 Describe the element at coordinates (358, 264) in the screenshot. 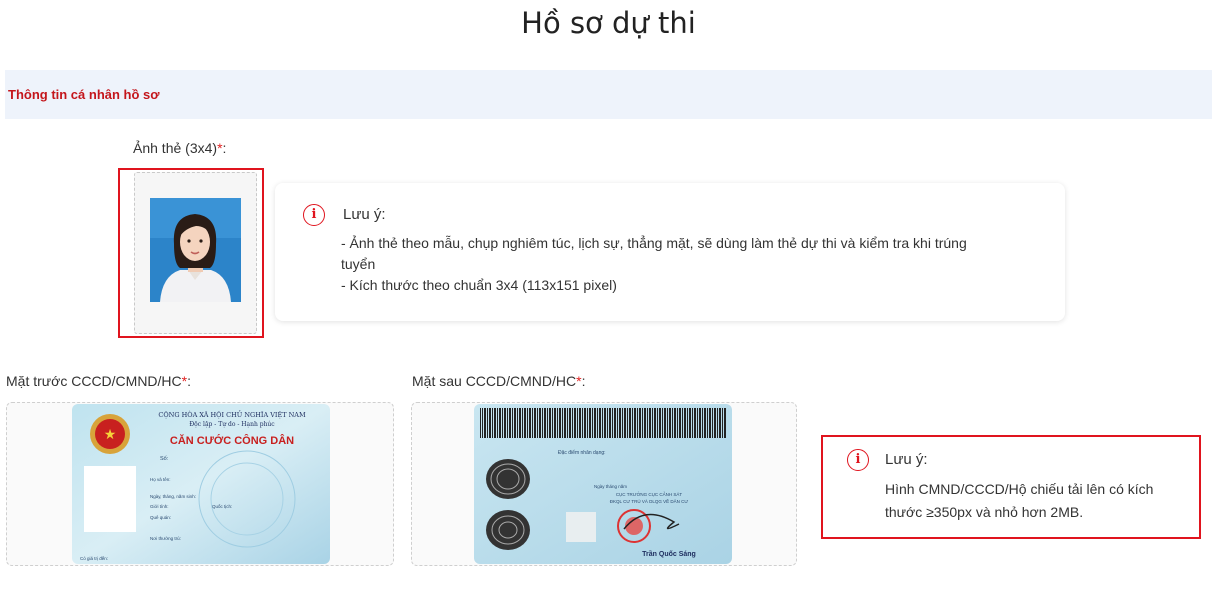

I see `note-line-1b: tuyển` at that location.